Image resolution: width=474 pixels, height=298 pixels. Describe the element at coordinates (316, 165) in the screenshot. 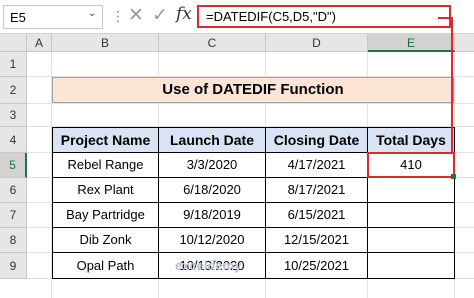

I see `table-cell: 4/17/2021` at that location.